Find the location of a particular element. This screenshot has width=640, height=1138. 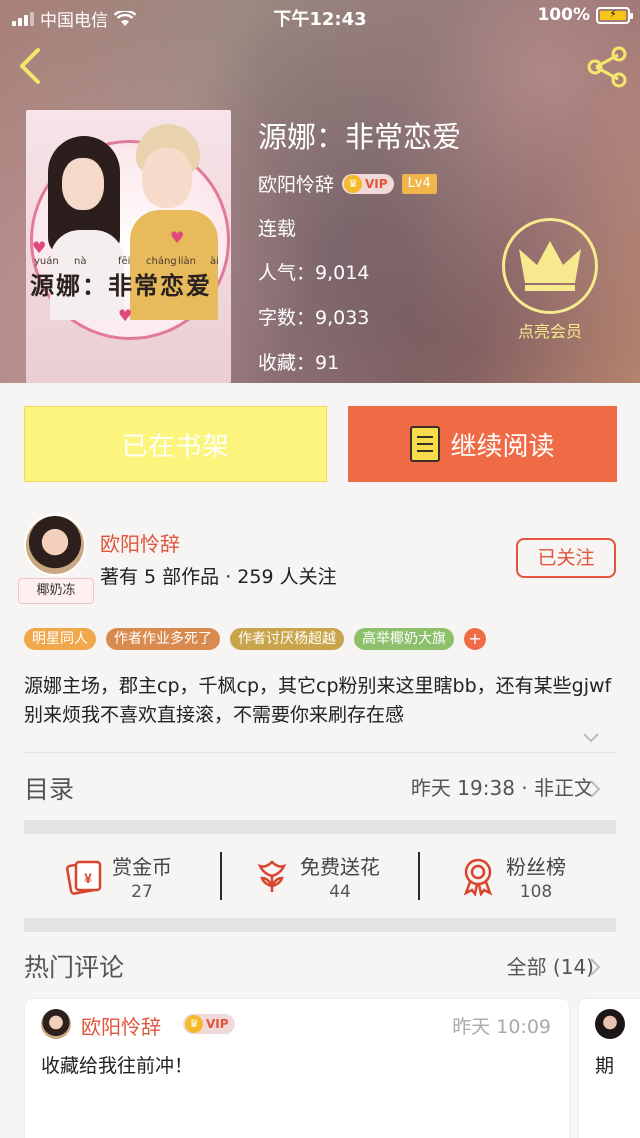

medal-icon is located at coordinates (478, 877).